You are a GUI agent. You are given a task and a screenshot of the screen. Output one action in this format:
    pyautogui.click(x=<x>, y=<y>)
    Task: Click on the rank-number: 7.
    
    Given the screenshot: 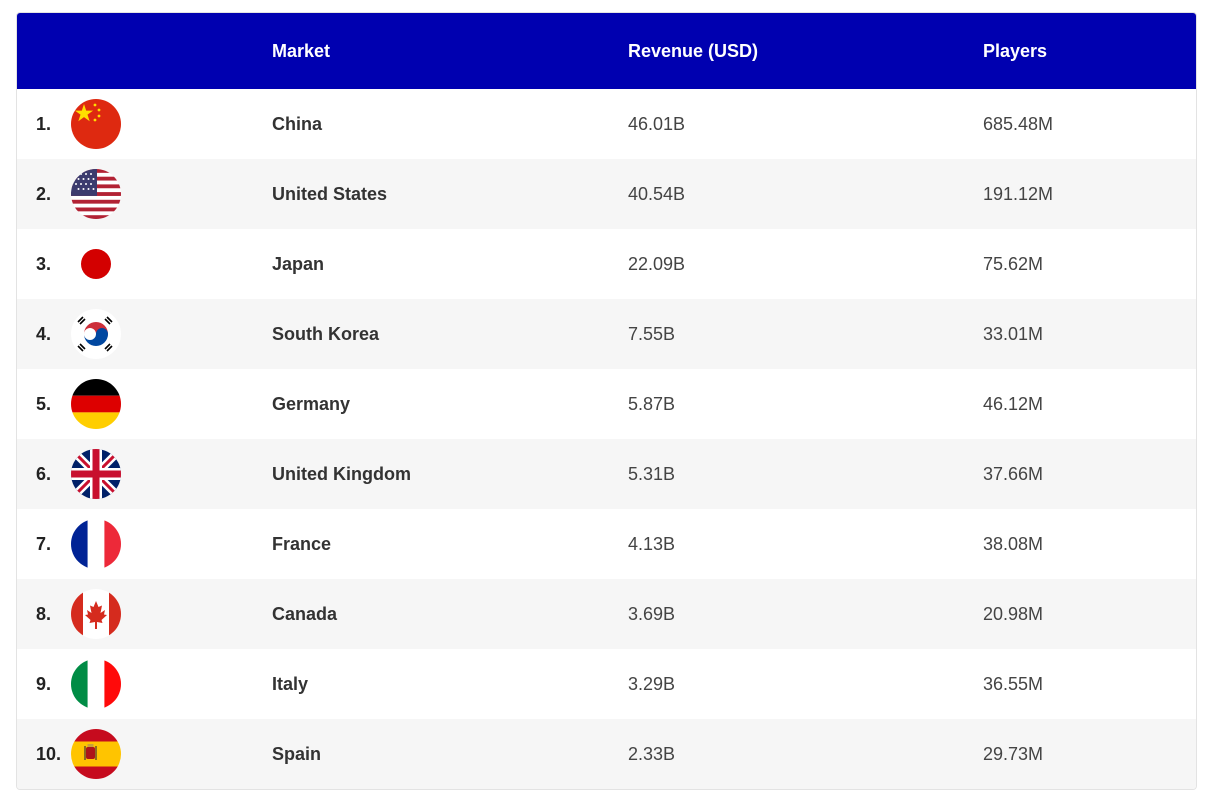 What is the action you would take?
    pyautogui.click(x=44, y=543)
    